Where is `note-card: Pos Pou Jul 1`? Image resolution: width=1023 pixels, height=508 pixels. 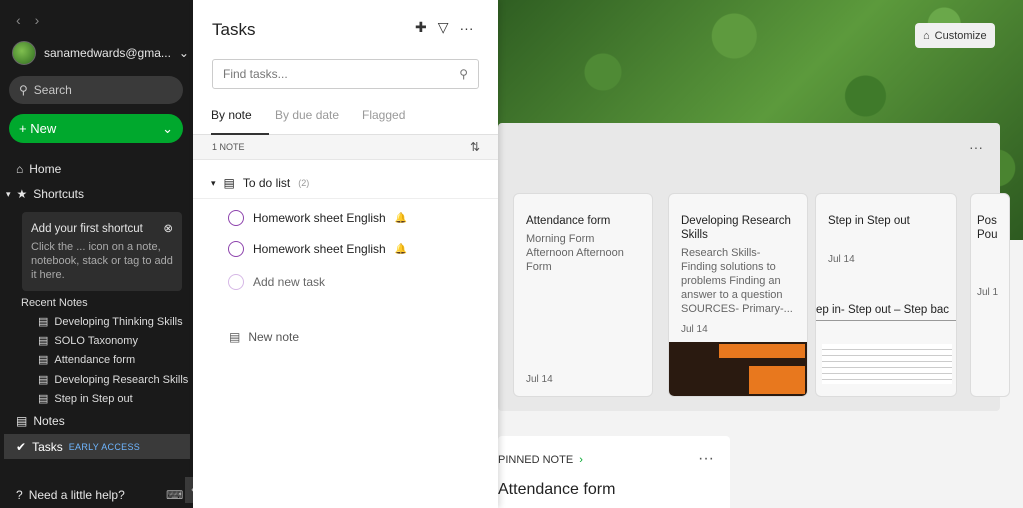 note-card: Pos Pou Jul 1 is located at coordinates (990, 295).